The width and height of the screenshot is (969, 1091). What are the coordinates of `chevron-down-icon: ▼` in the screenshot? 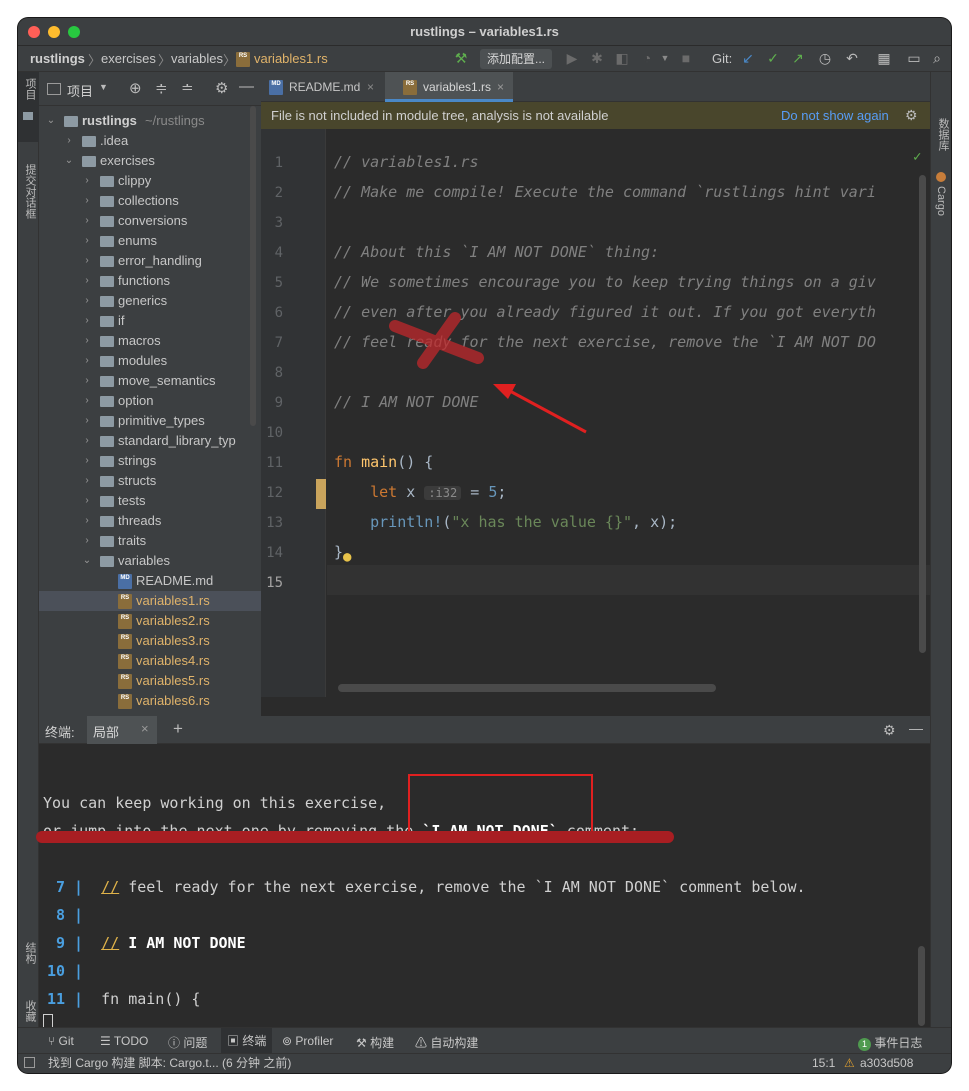 It's located at (103, 87).